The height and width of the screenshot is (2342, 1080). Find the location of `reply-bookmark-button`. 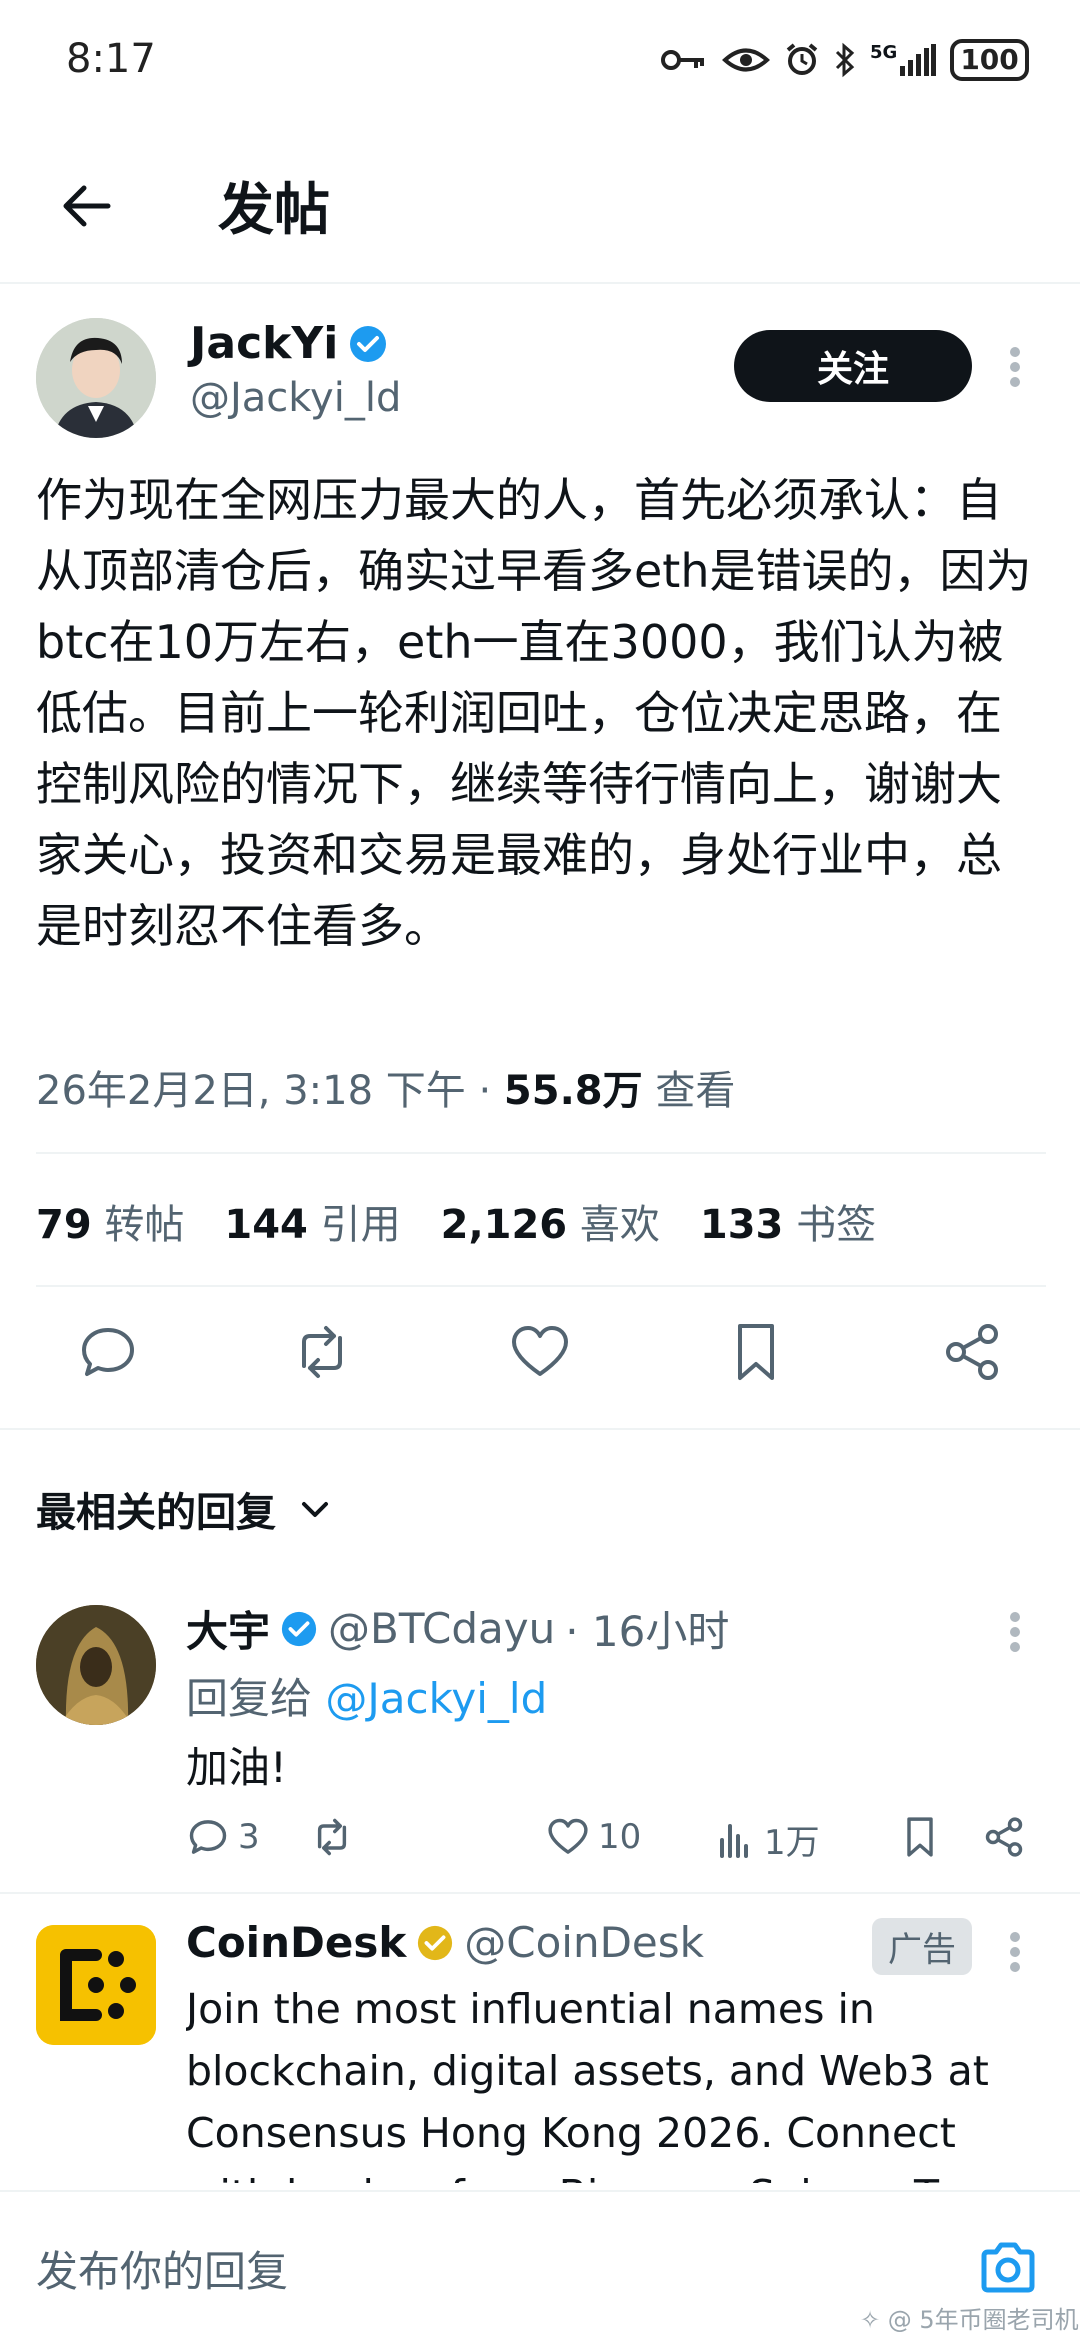

reply-bookmark-button is located at coordinates (920, 1837).